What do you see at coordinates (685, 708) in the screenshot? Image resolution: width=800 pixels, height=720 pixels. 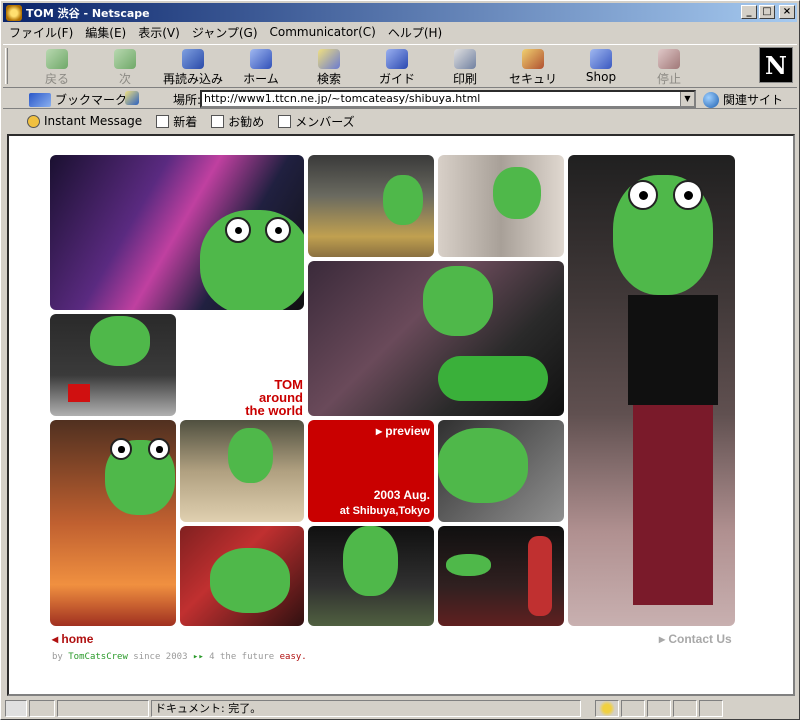 I see `address-book-component-icon` at bounding box center [685, 708].